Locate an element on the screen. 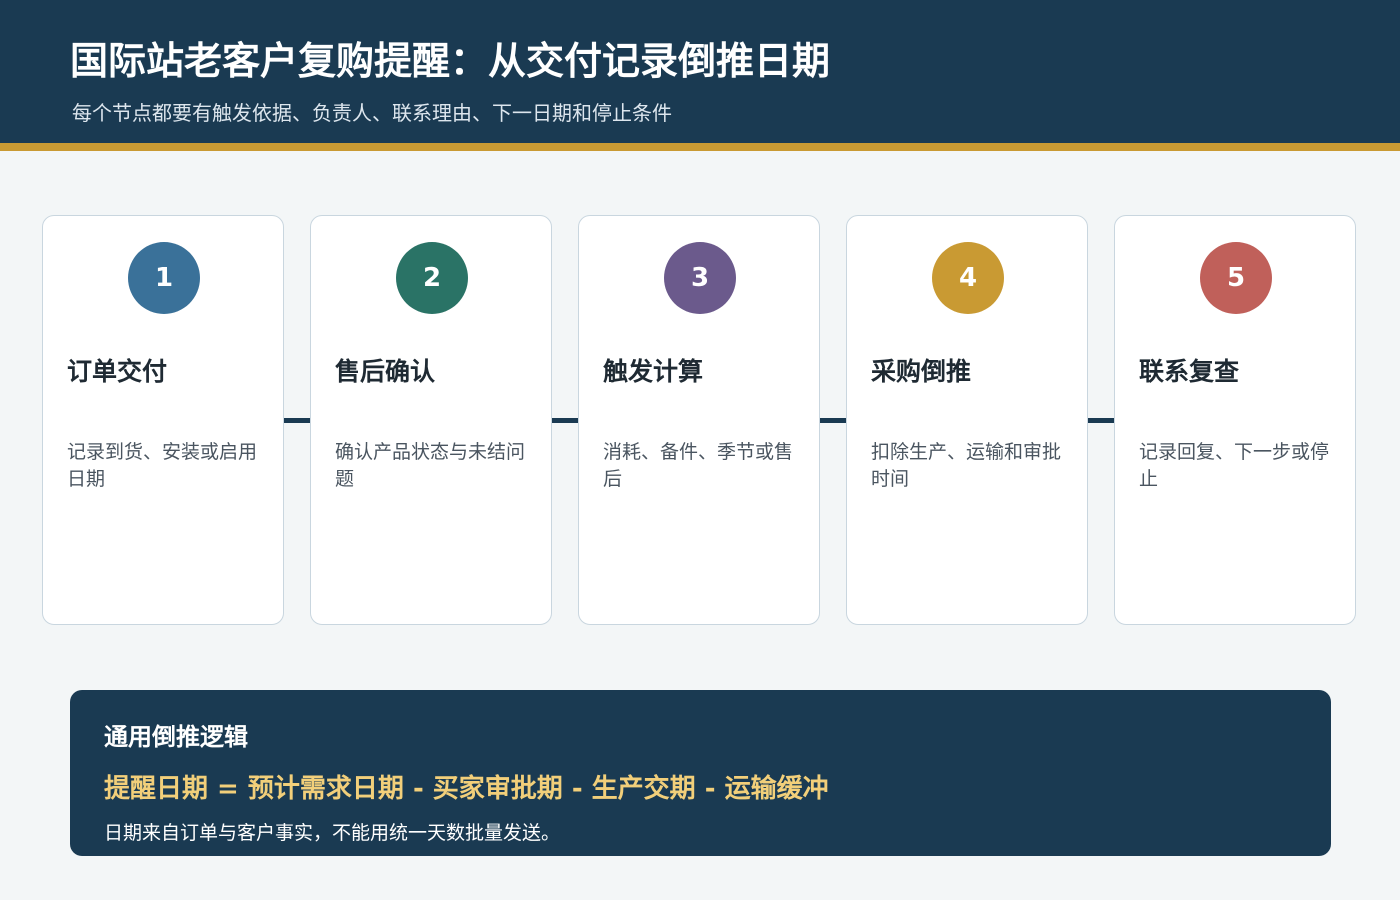 The image size is (1400, 900). step-description: 确认产品状态与未结问题 is located at coordinates (430, 465).